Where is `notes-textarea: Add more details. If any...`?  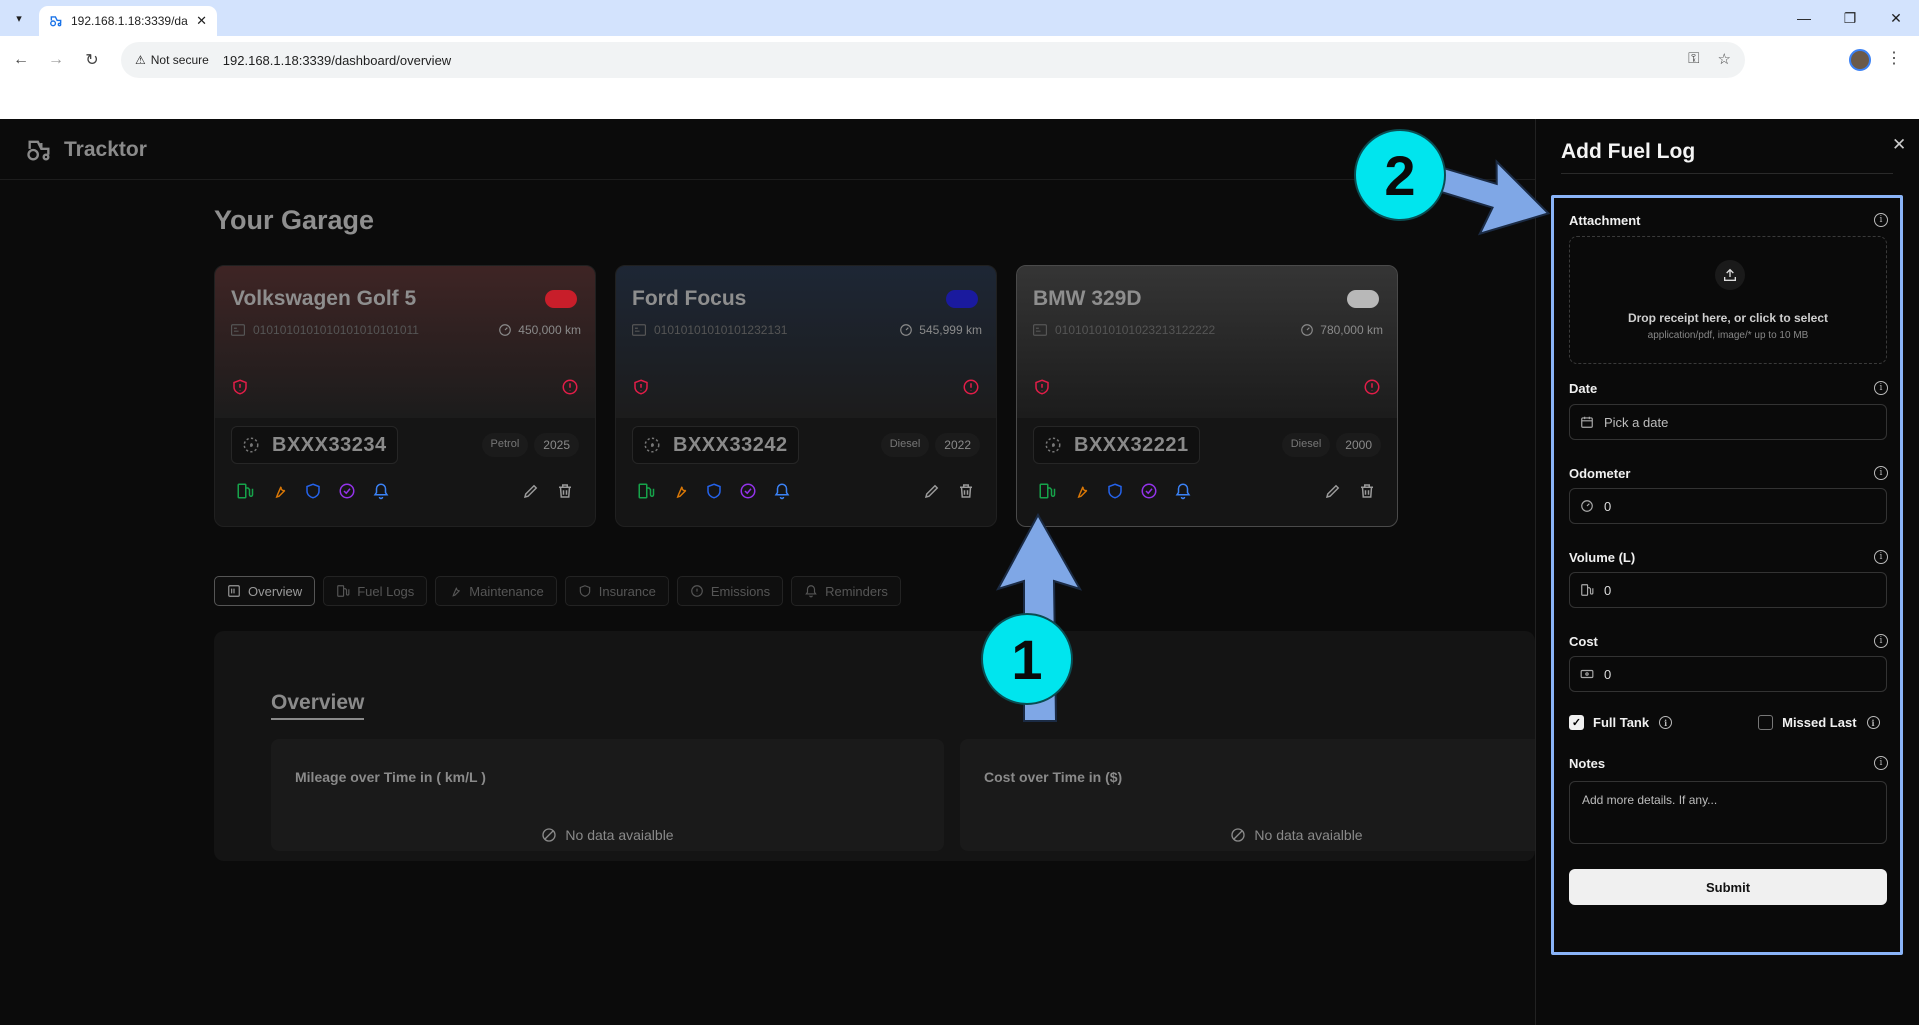
notes-textarea: Add more details. If any... is located at coordinates (1728, 812).